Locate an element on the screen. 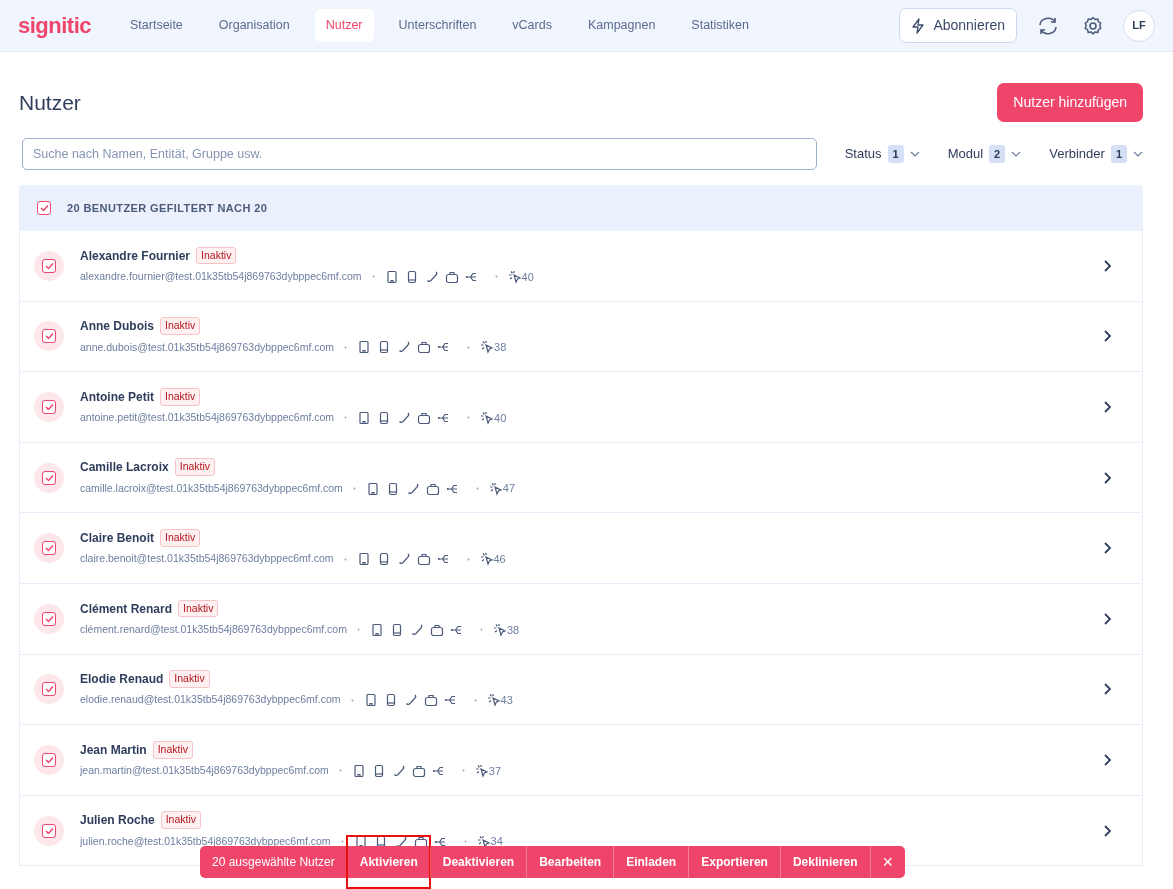  user-row: Alexandre Fournier Inaktiv alexandre.fournier@test.01k35tb54j869763dybppec6mf.com 40 is located at coordinates (581, 266).